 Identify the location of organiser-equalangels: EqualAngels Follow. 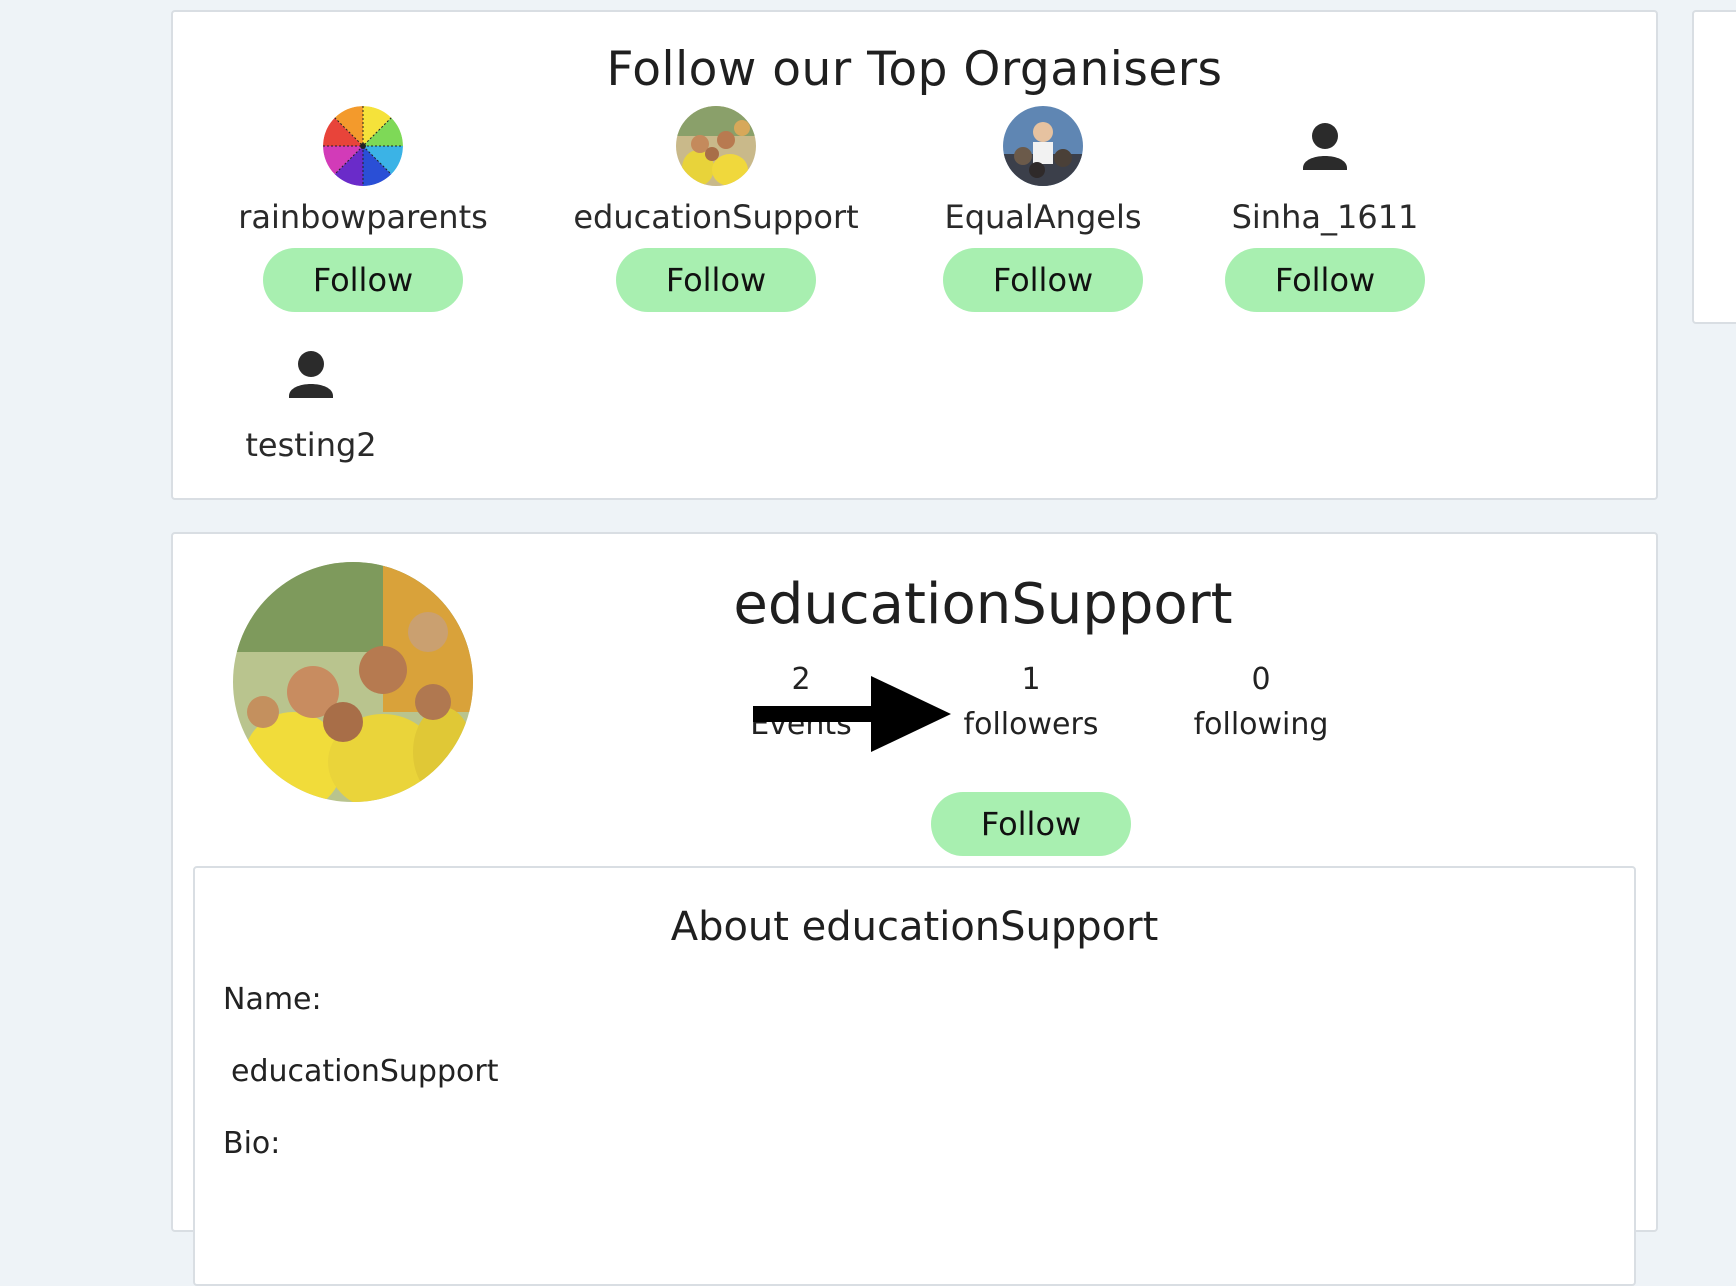
(1043, 209).